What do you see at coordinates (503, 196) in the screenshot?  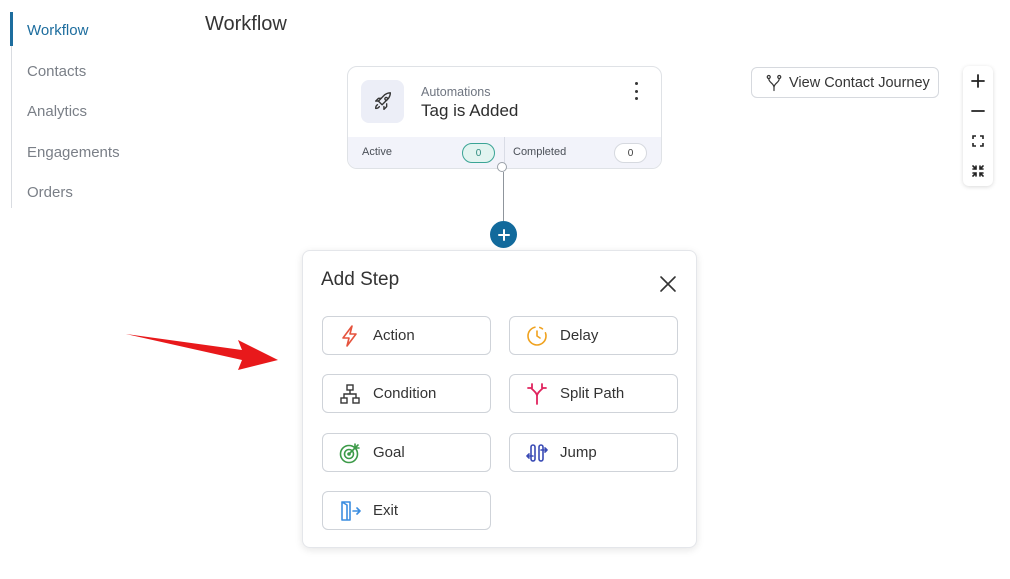 I see `connector-line` at bounding box center [503, 196].